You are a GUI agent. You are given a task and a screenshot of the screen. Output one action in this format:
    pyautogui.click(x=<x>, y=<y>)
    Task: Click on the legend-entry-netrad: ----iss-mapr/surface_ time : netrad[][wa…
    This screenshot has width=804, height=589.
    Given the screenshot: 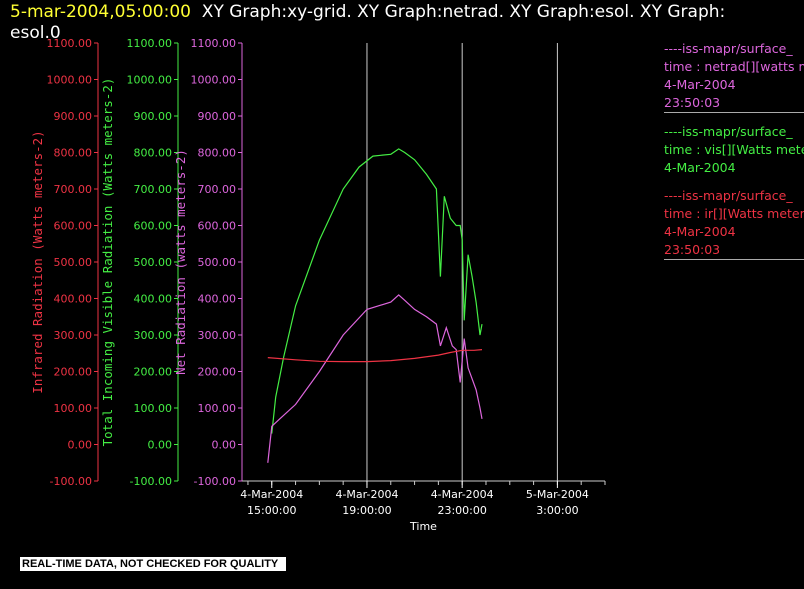 What is the action you would take?
    pyautogui.click(x=734, y=76)
    